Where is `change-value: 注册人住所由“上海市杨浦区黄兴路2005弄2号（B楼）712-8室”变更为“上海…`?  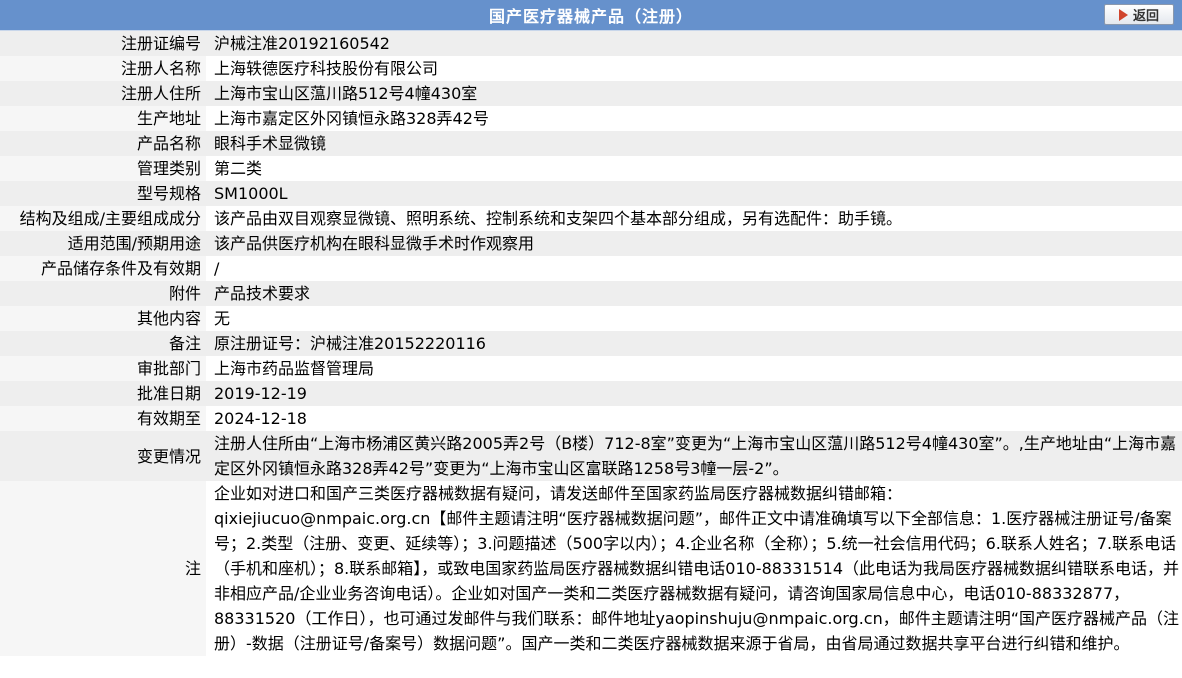
change-value: 注册人住所由“上海市杨浦区黄兴路2005弄2号（B楼）712-8室”变更为“上海… is located at coordinates (694, 456).